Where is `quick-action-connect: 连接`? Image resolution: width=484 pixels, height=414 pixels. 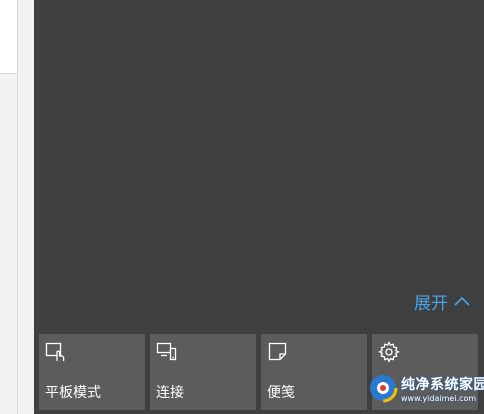 quick-action-connect: 连接 is located at coordinates (203, 372).